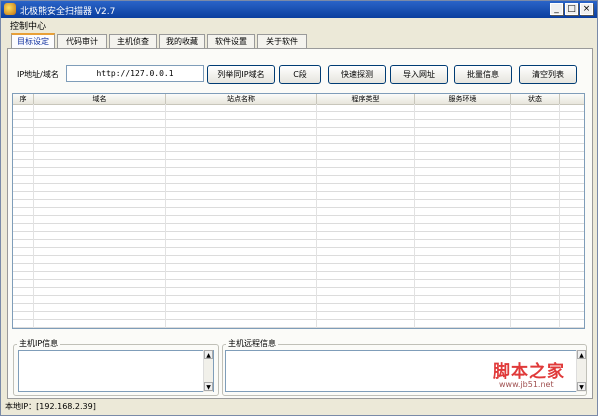  I want to click on column-index: 序, so click(23, 99).